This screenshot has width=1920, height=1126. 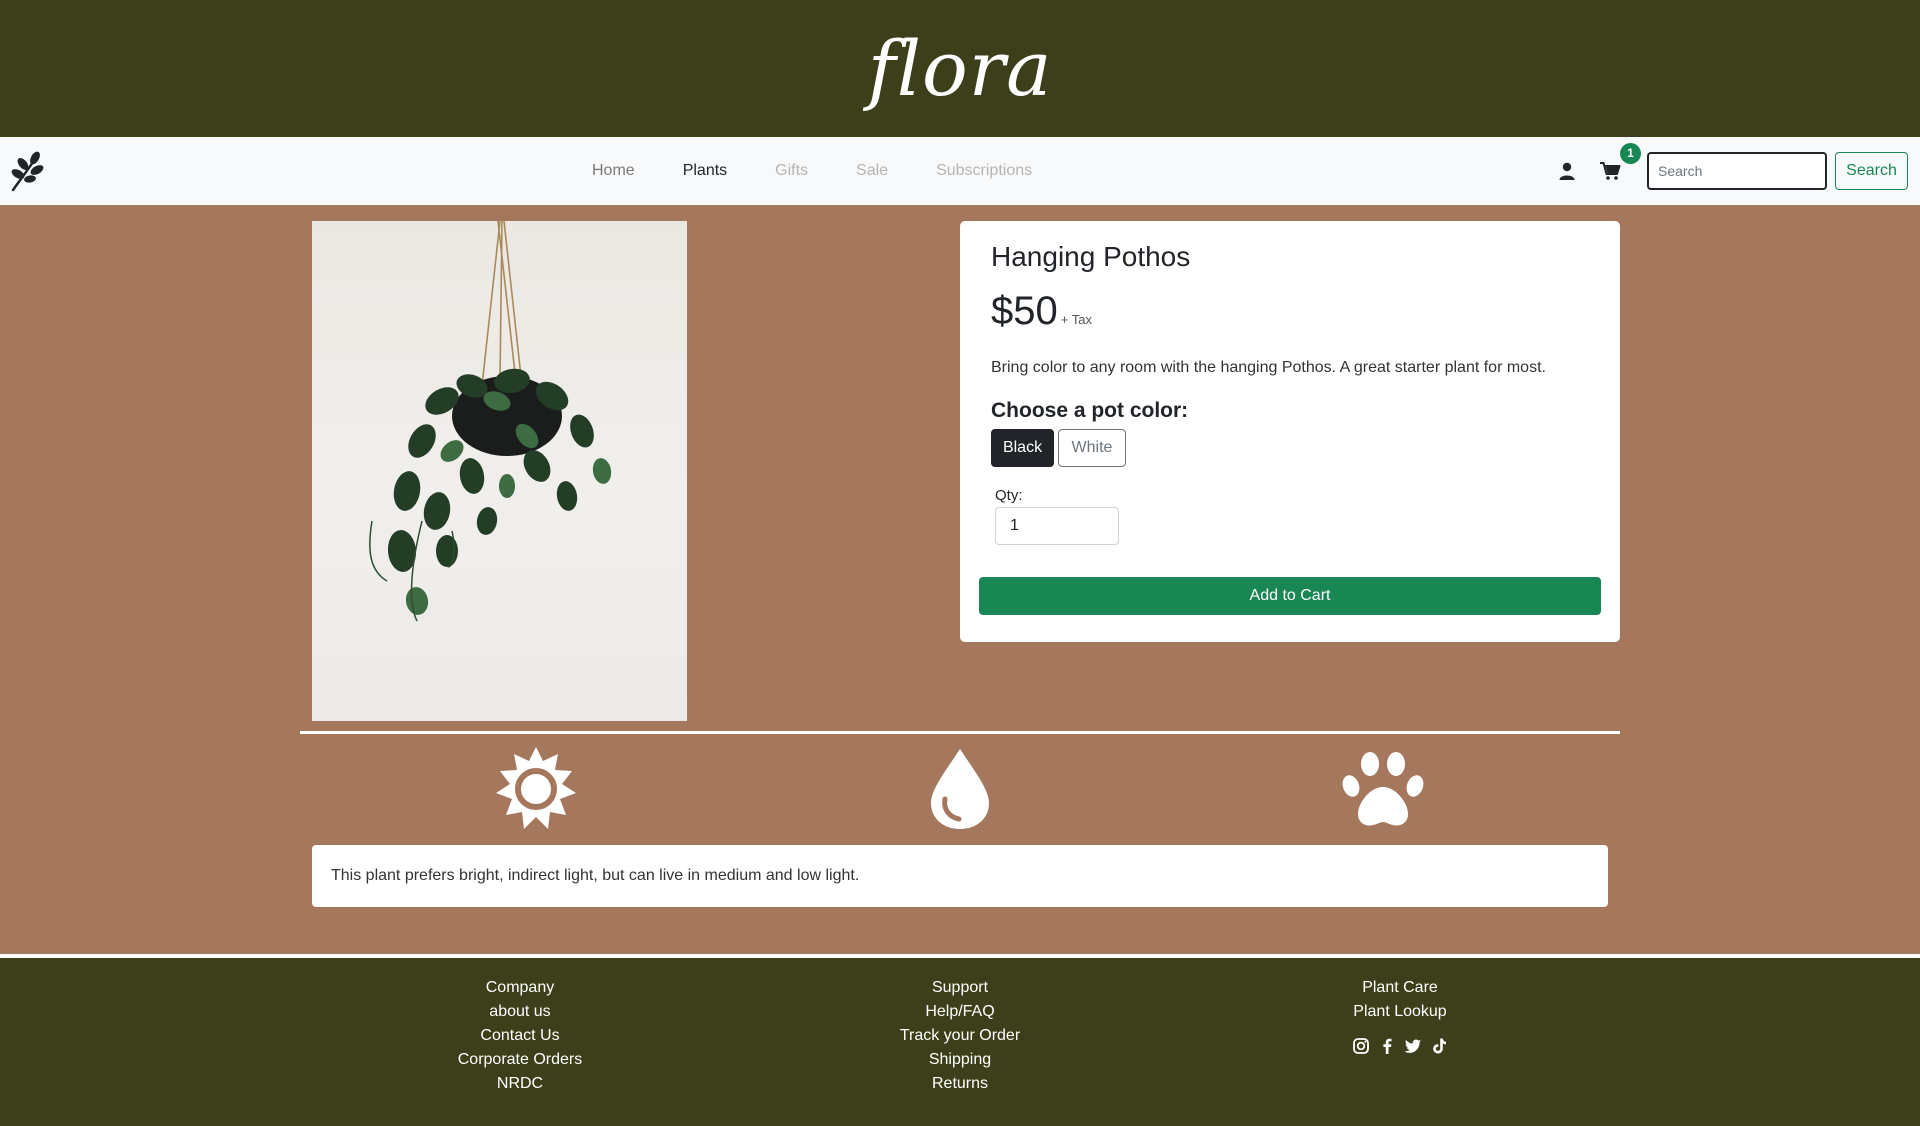 What do you see at coordinates (1400, 988) in the screenshot?
I see `footer-link: Plant Care` at bounding box center [1400, 988].